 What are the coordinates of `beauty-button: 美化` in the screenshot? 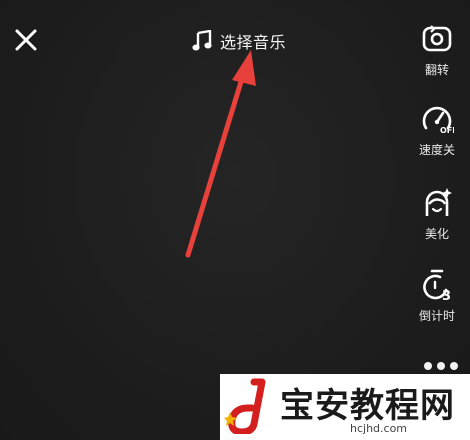 It's located at (437, 214).